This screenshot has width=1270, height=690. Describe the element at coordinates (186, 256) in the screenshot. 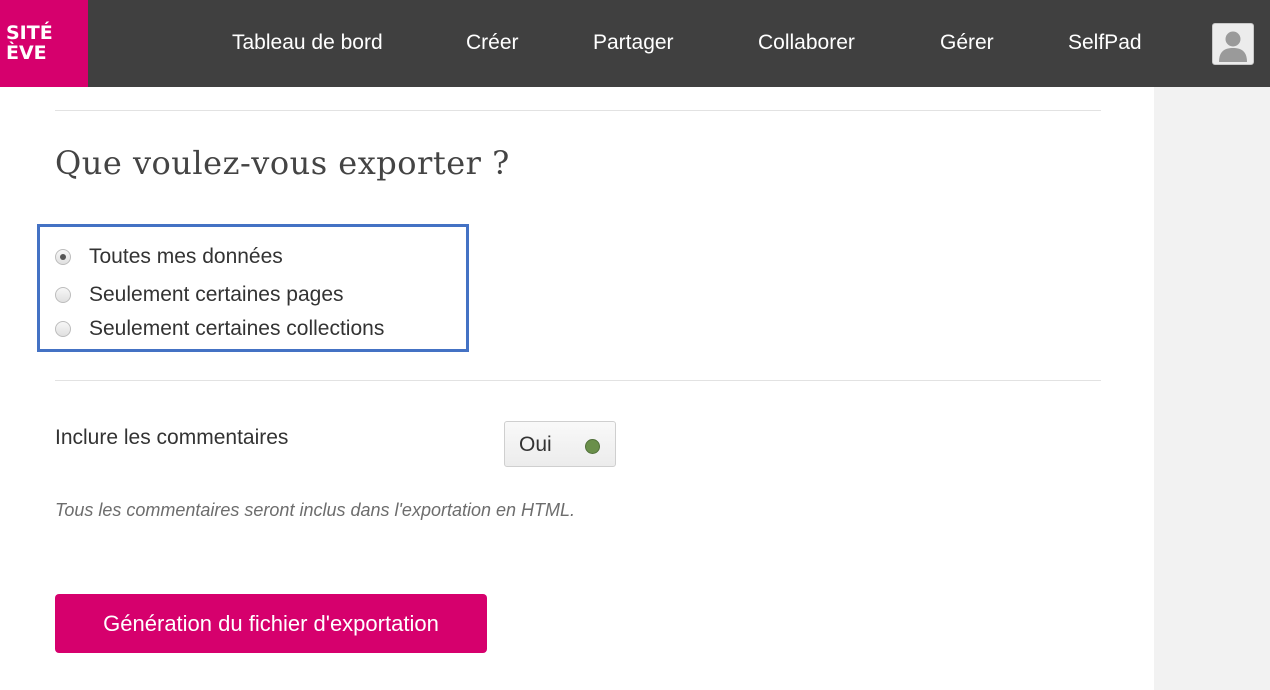

I see `radio-label: Toutes mes données` at that location.